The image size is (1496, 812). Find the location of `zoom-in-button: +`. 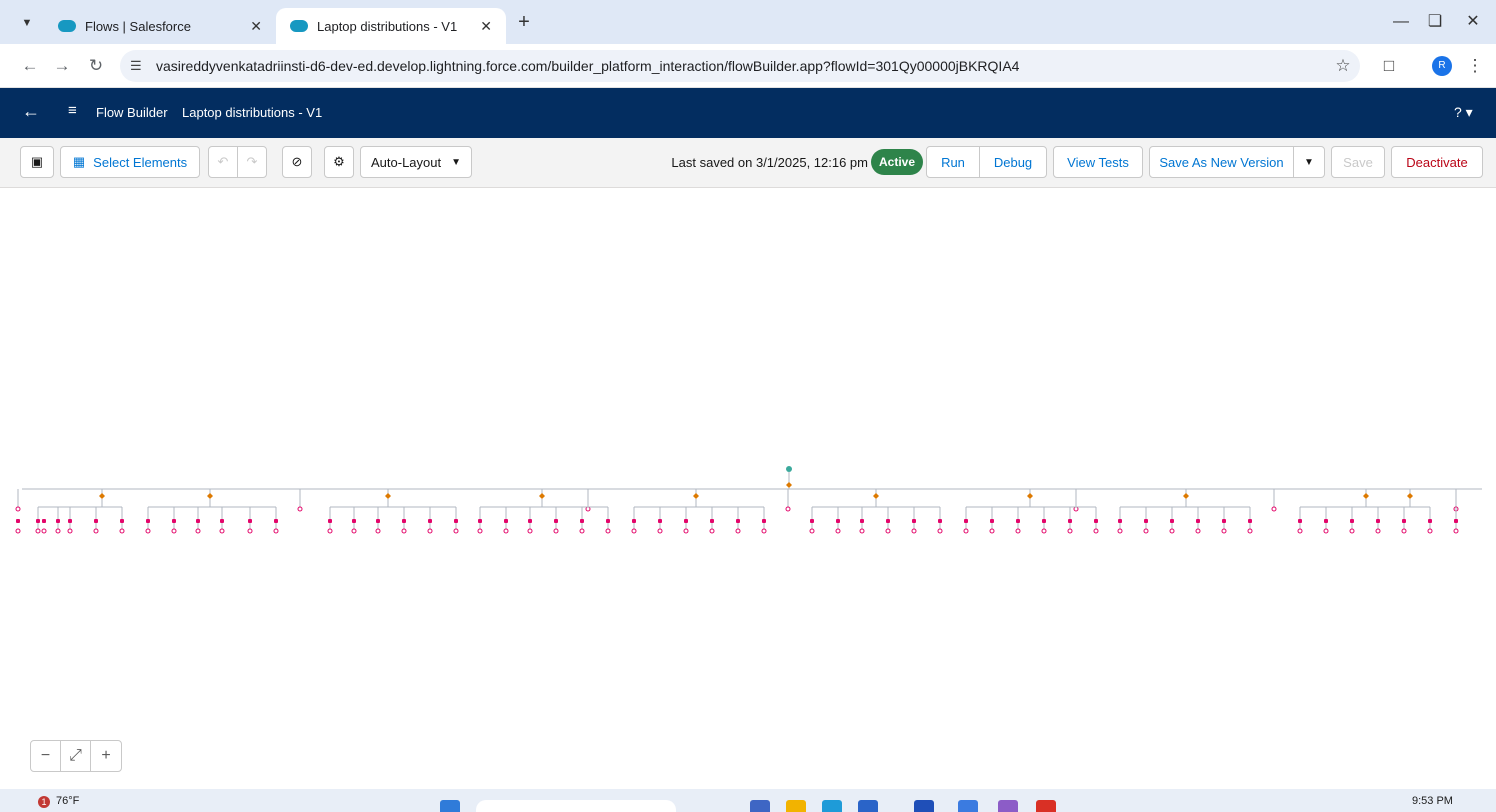

zoom-in-button: + is located at coordinates (106, 756).